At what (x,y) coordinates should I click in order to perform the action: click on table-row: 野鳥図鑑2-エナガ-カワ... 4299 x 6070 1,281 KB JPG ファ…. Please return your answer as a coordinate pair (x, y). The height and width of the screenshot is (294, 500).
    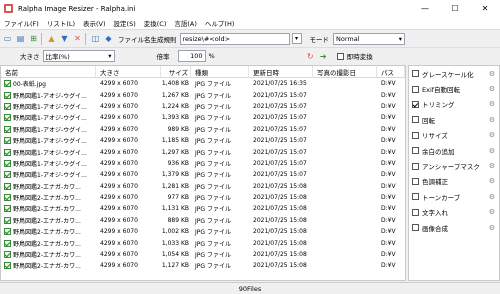
    Looking at the image, I should click on (203, 186).